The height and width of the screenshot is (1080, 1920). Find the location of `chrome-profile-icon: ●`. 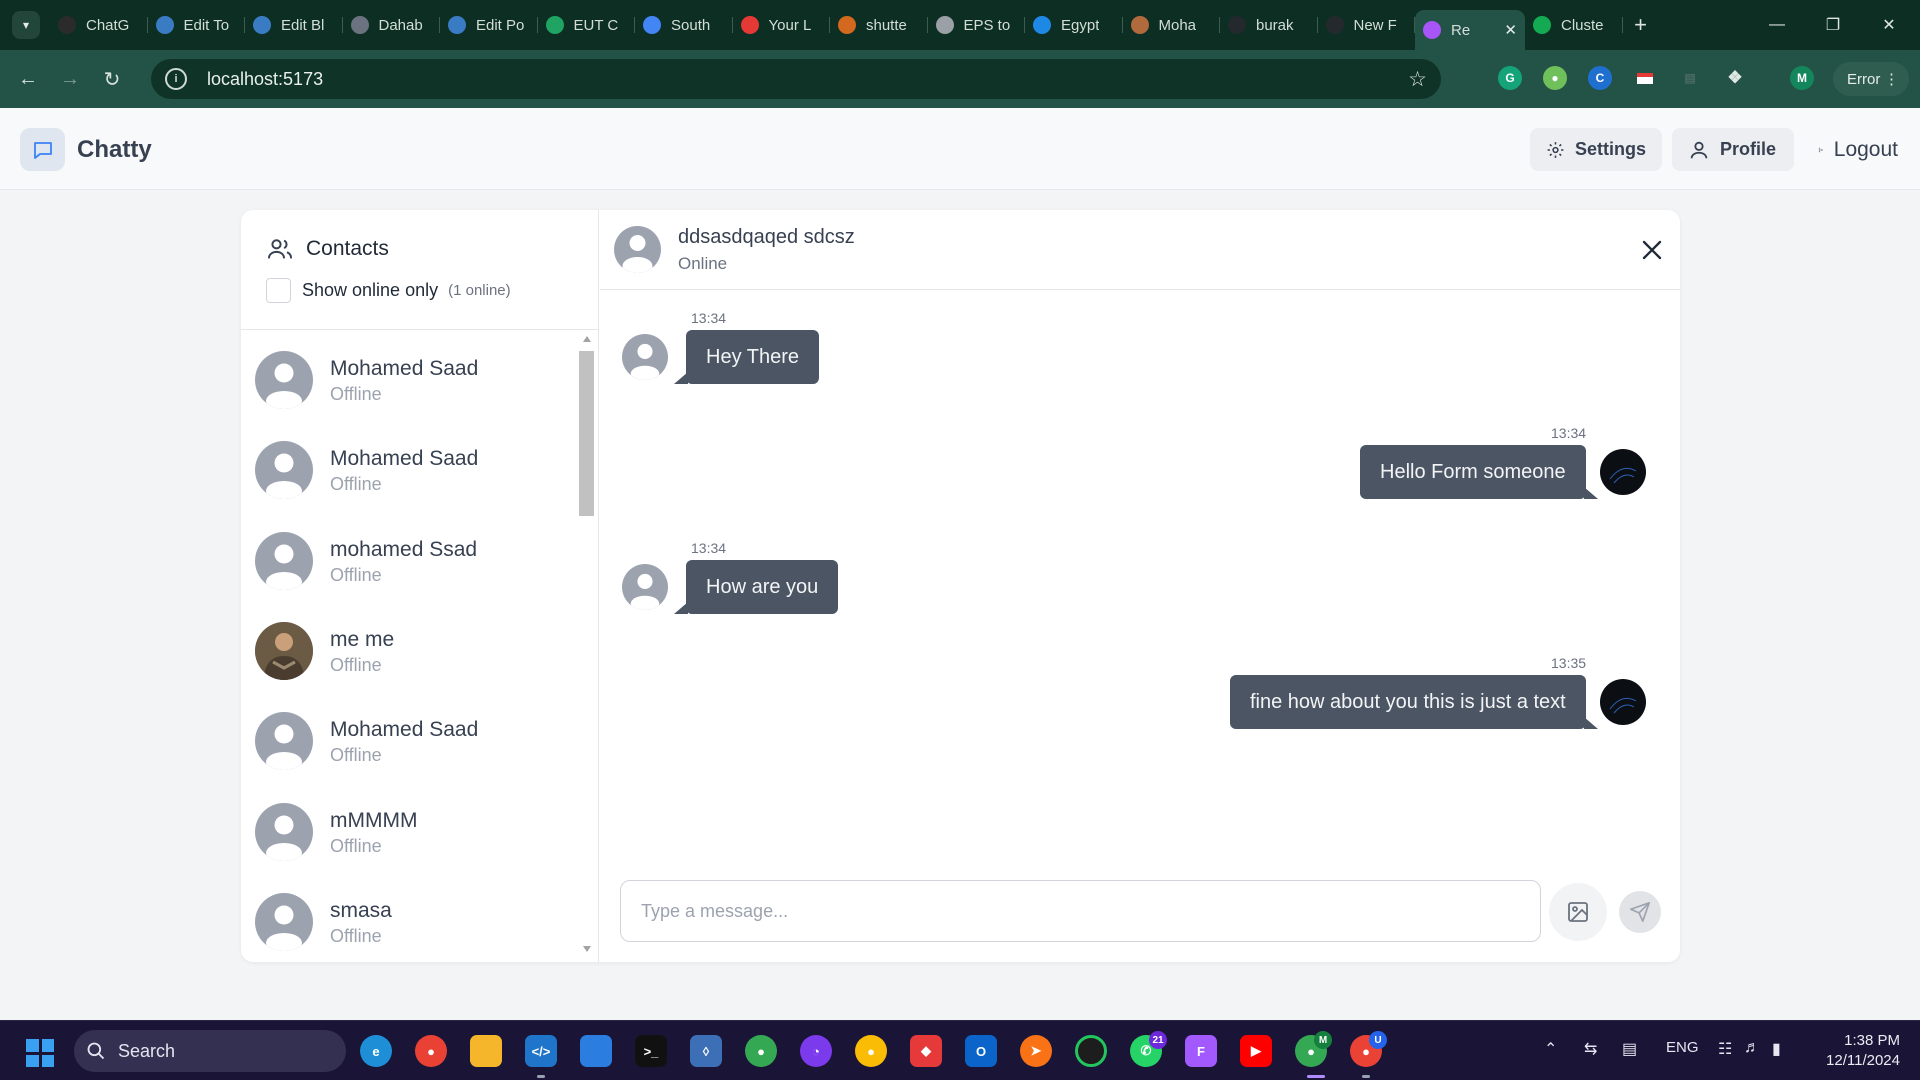

chrome-profile-icon: ● is located at coordinates (761, 1051).